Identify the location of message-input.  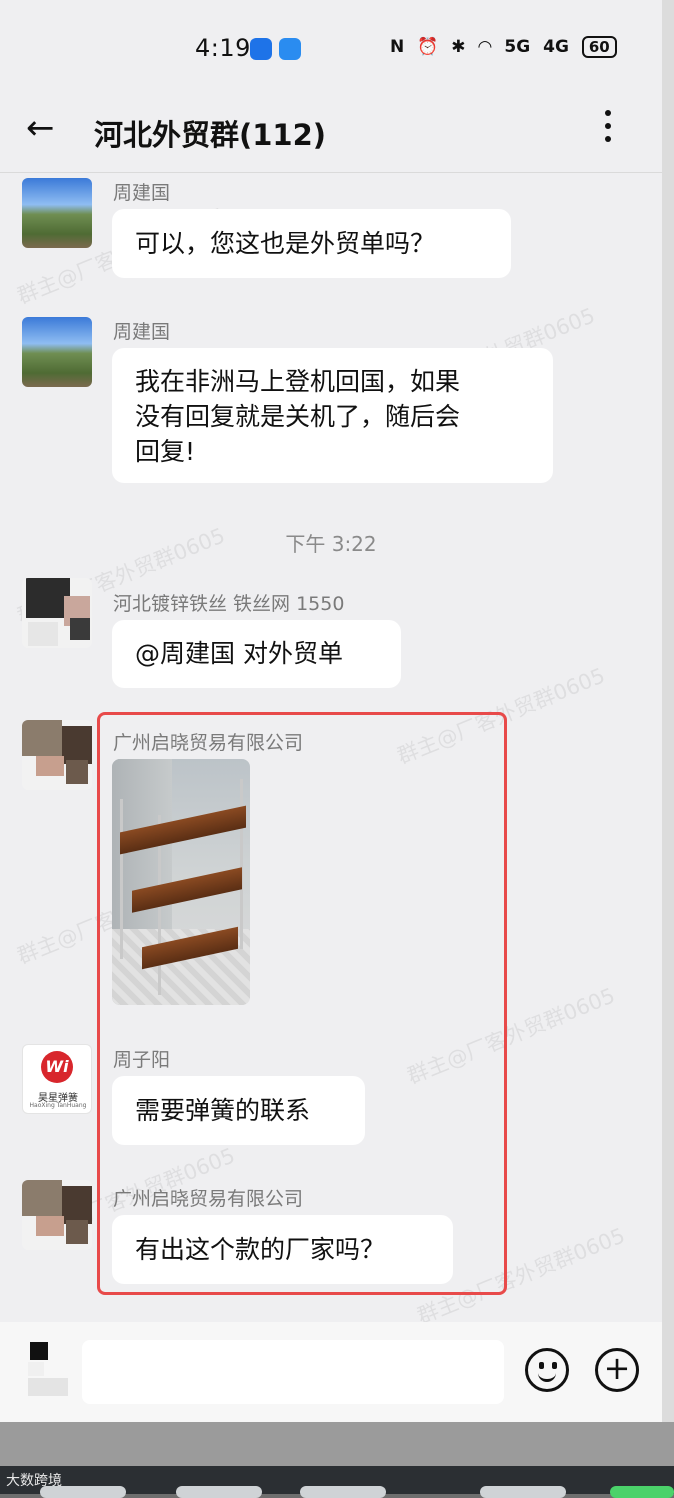
(293, 1372).